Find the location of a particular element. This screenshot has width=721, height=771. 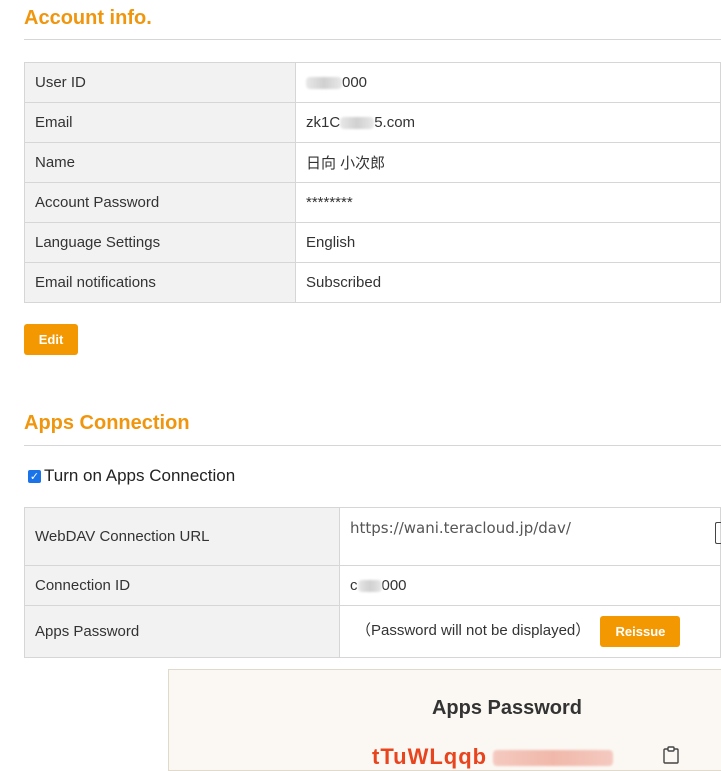

table-row: Language Settings English is located at coordinates (372, 242).